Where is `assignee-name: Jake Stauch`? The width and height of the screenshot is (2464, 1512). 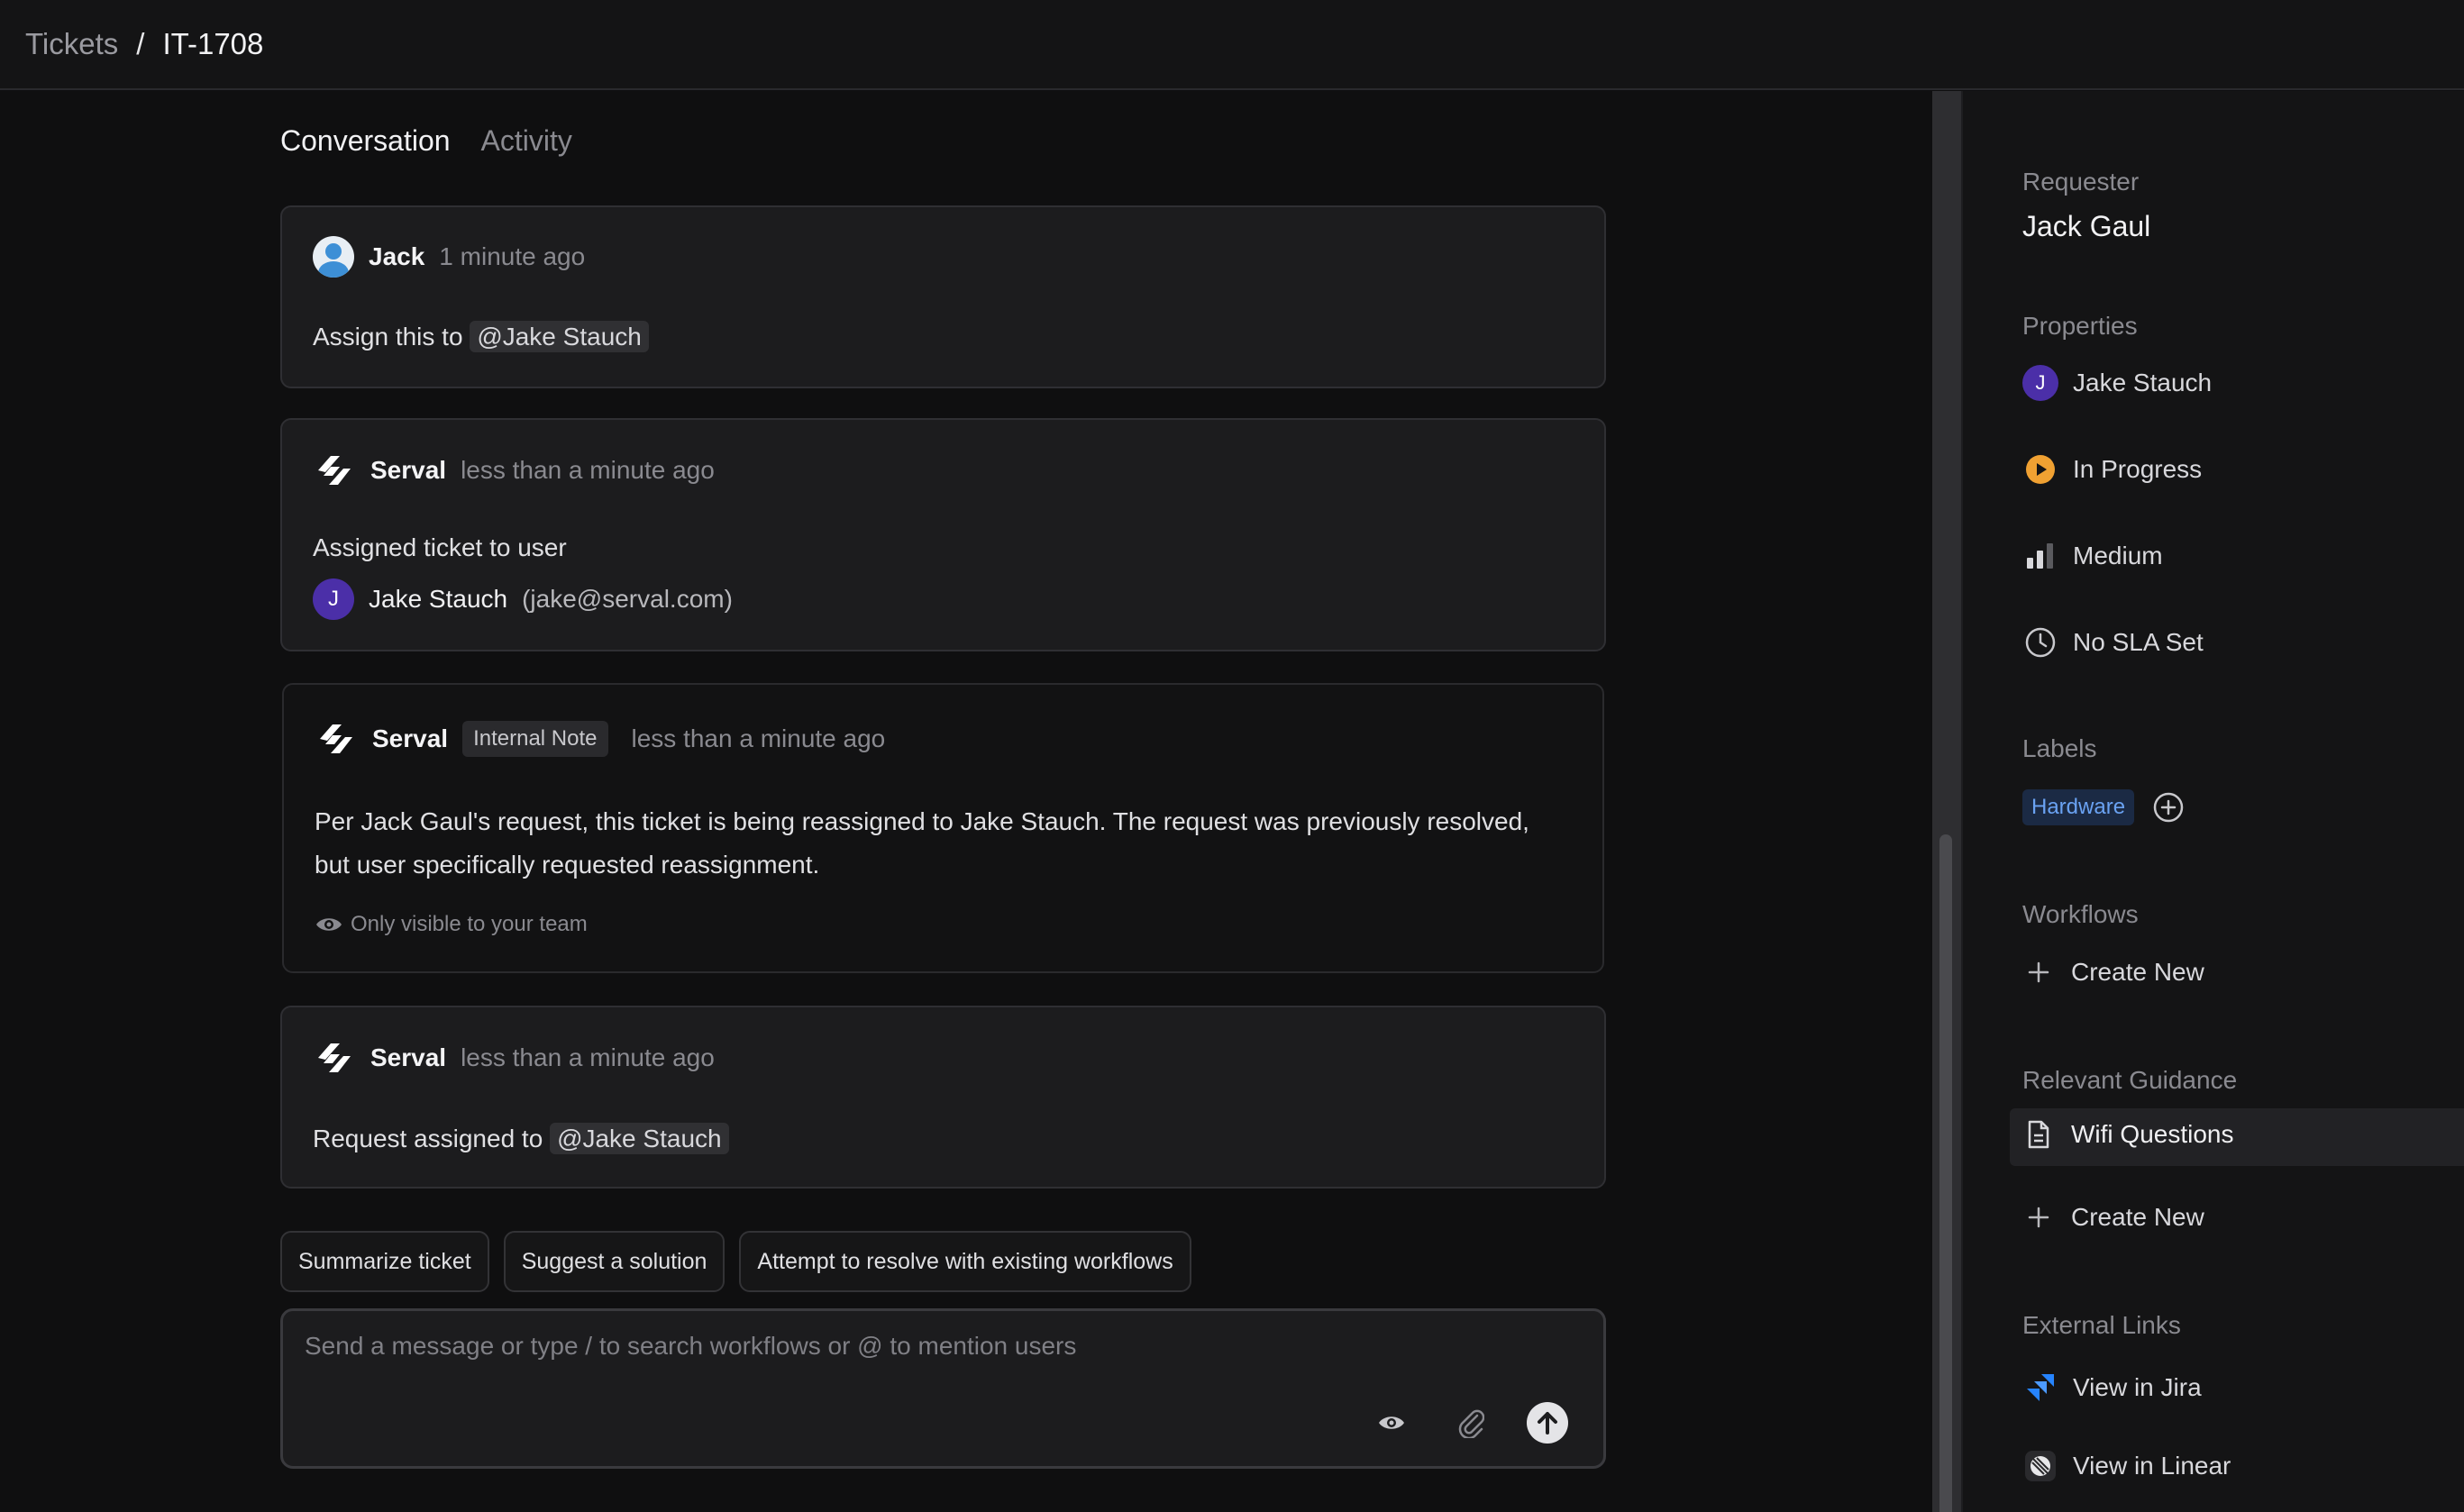 assignee-name: Jake Stauch is located at coordinates (438, 599).